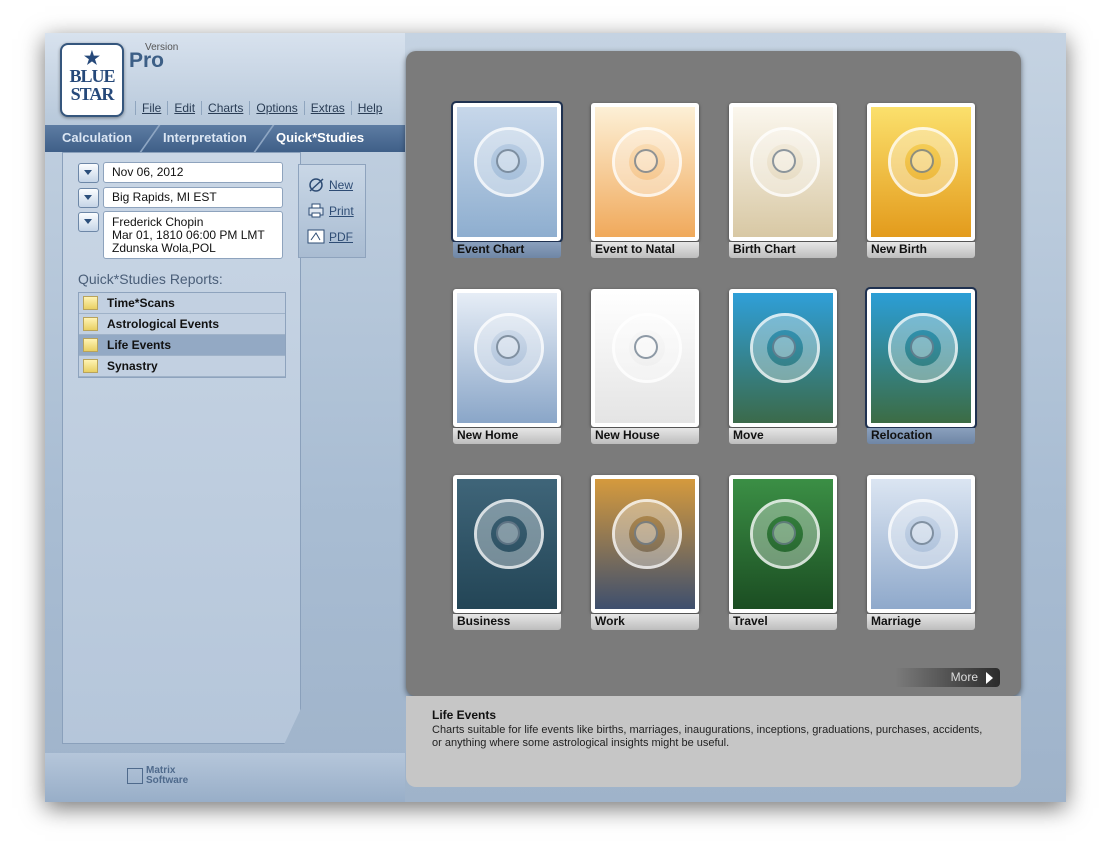 This screenshot has width=1112, height=856. What do you see at coordinates (184, 108) in the screenshot?
I see `menu-edit: Edit` at bounding box center [184, 108].